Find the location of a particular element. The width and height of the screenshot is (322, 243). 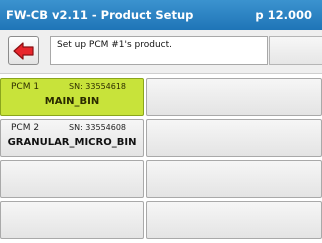

pcm-2-button: PCM 2 SN: 33554608 GRANULAR_MICRO_BIN is located at coordinates (72, 138).